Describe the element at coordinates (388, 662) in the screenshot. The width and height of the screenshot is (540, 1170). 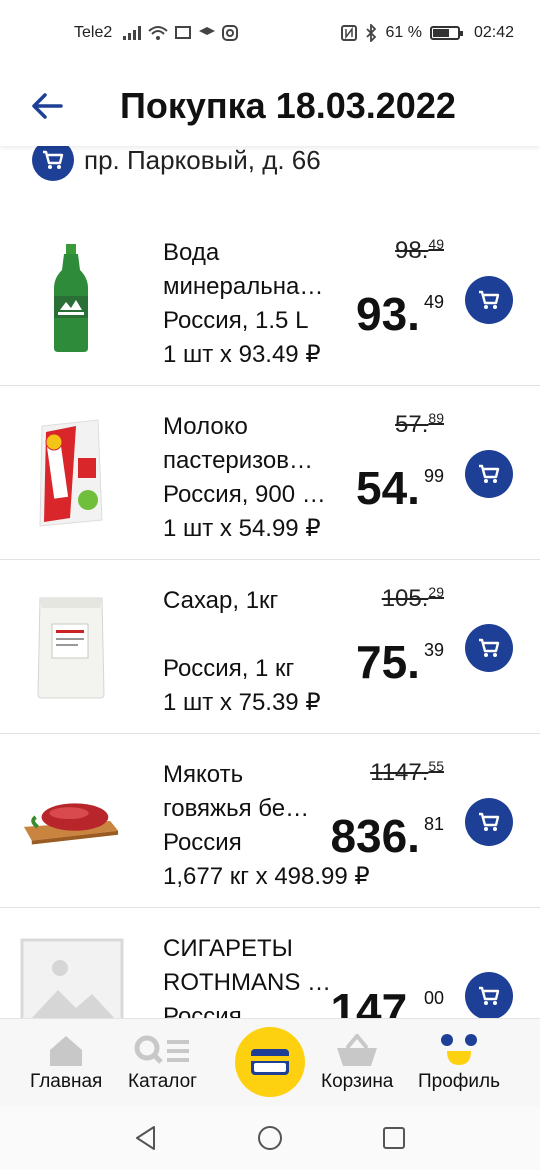
I see `new-price-int: 75.` at that location.